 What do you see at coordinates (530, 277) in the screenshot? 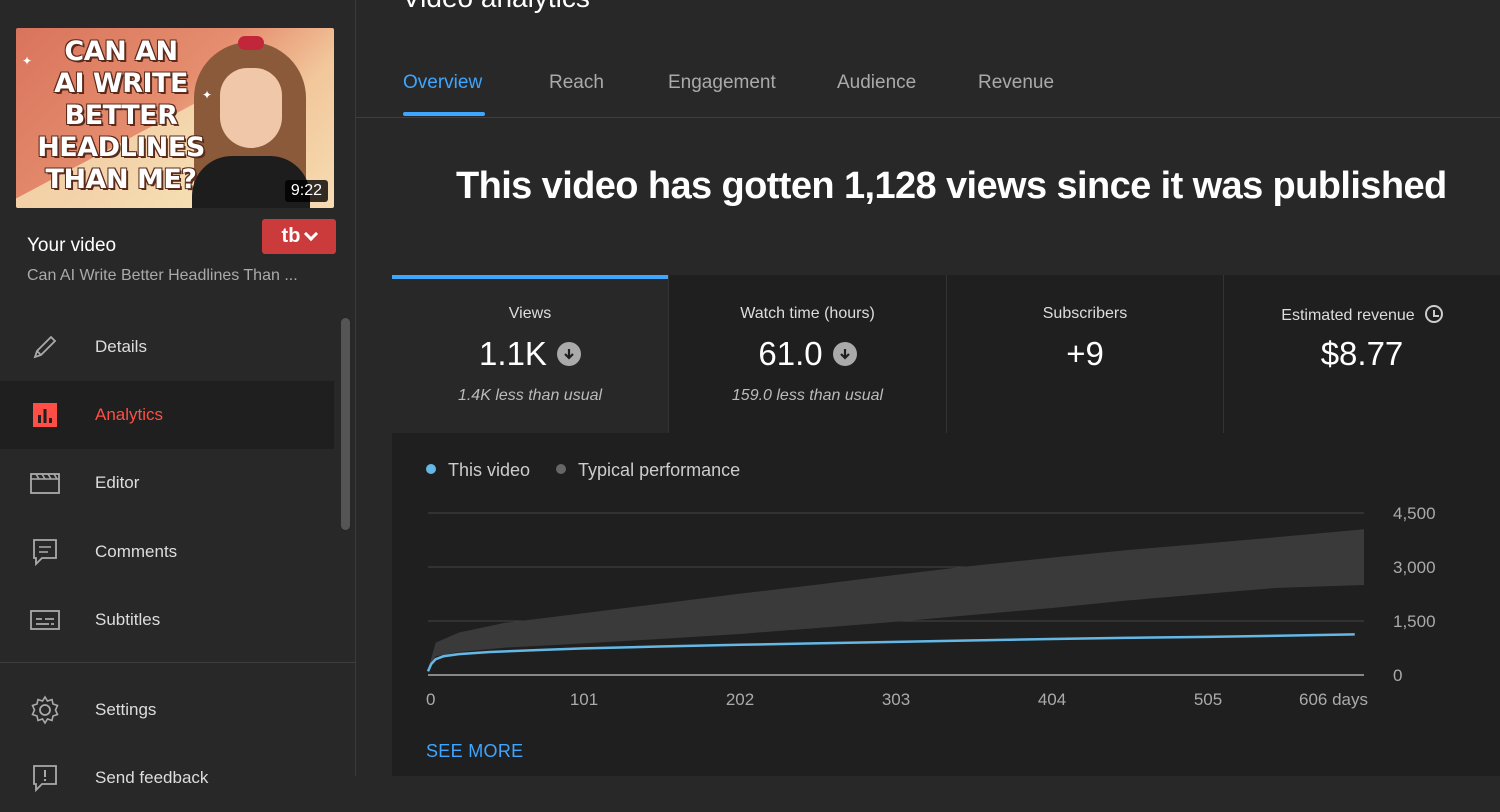
I see `metric-active-indicator` at bounding box center [530, 277].